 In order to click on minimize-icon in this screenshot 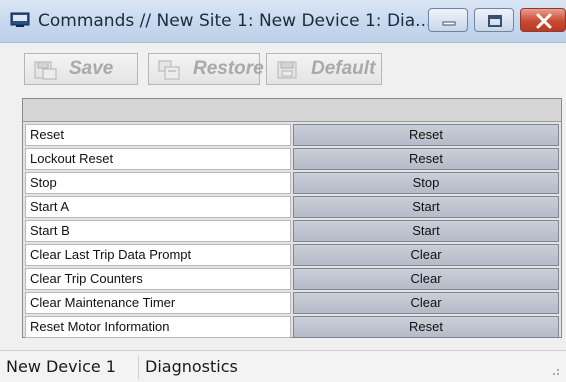, I will do `click(449, 23)`.